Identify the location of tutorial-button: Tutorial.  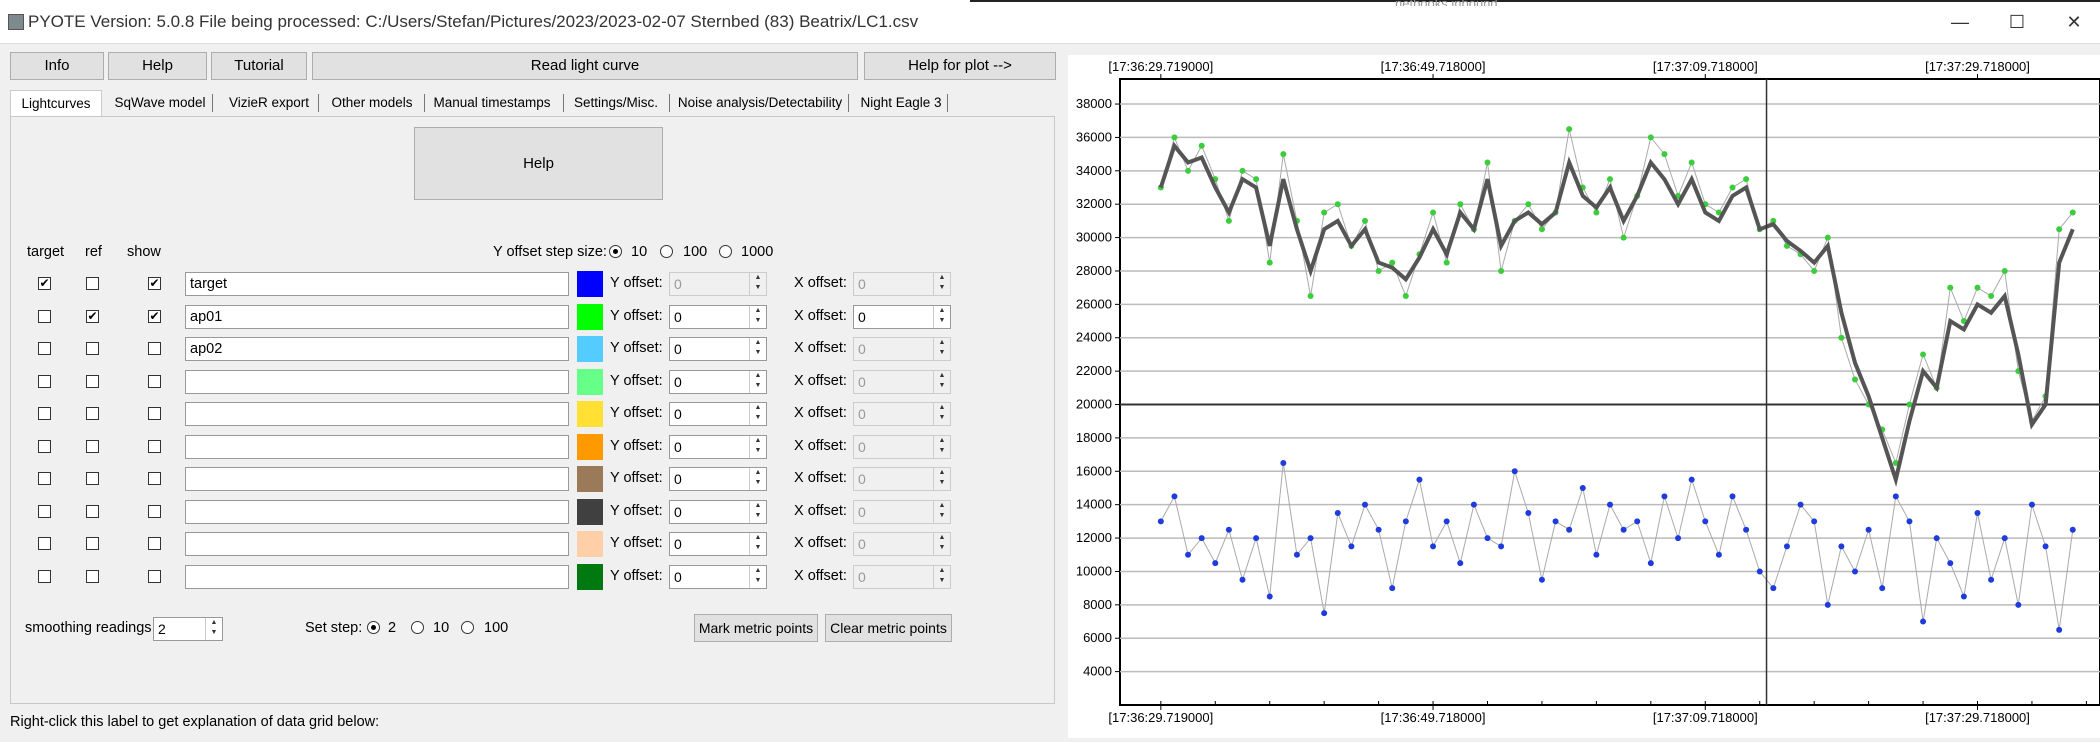
(259, 66).